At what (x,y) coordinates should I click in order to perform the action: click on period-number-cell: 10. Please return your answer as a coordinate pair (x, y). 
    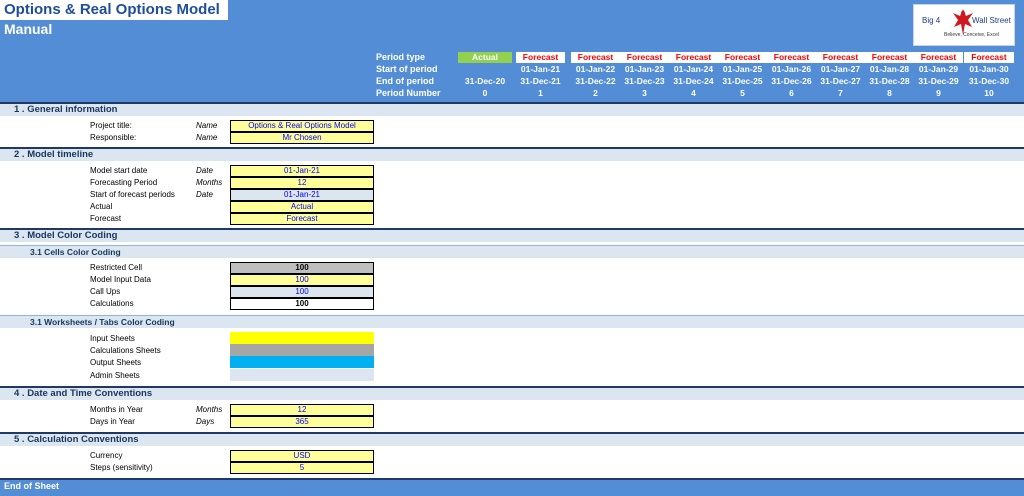
    Looking at the image, I should click on (989, 93).